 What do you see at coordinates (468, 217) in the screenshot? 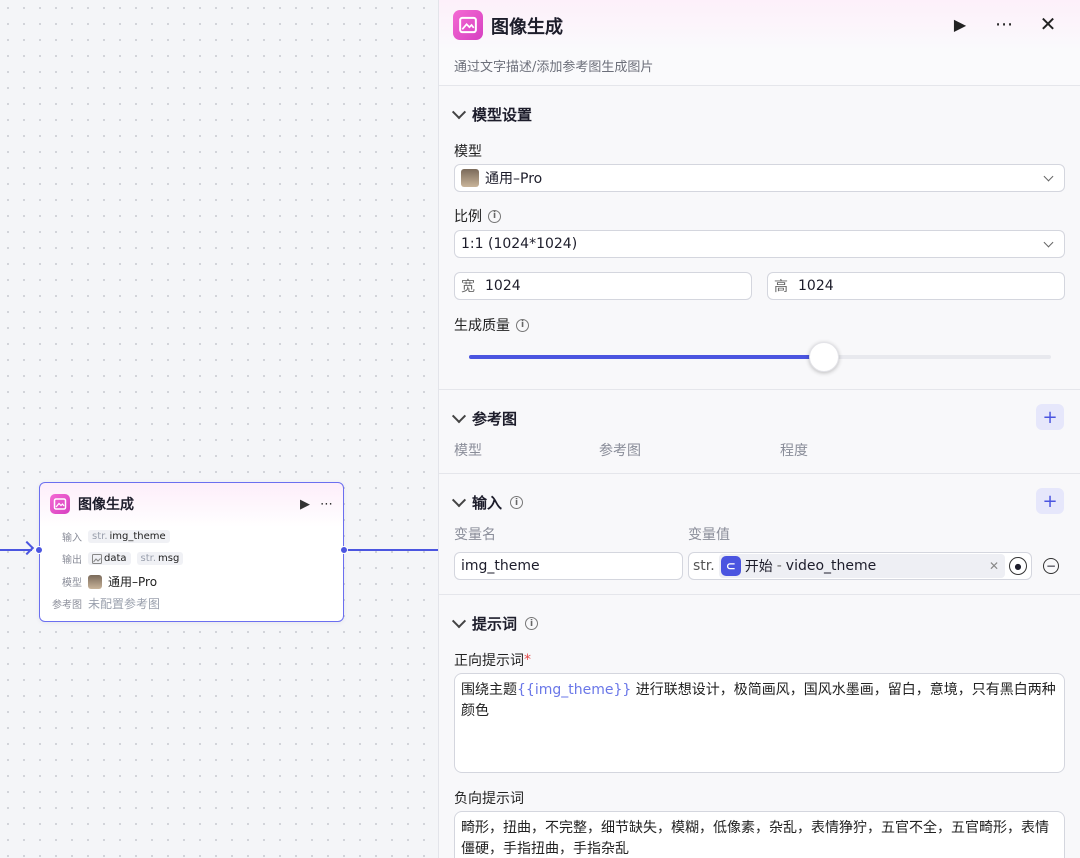
I see `ratio-label: 比例` at bounding box center [468, 217].